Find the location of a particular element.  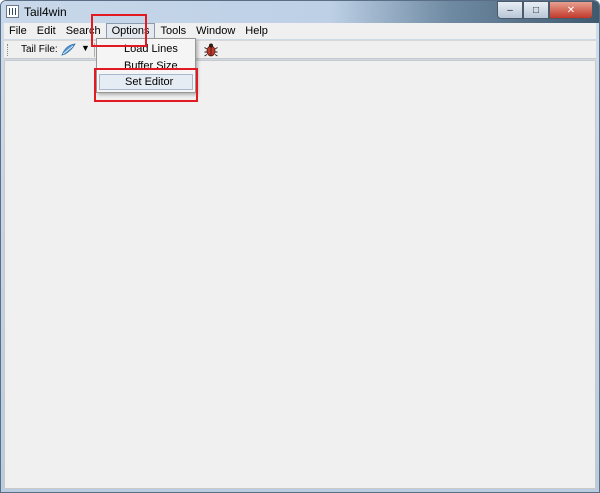

menu-item-set-editor: Set Editor is located at coordinates (146, 82).